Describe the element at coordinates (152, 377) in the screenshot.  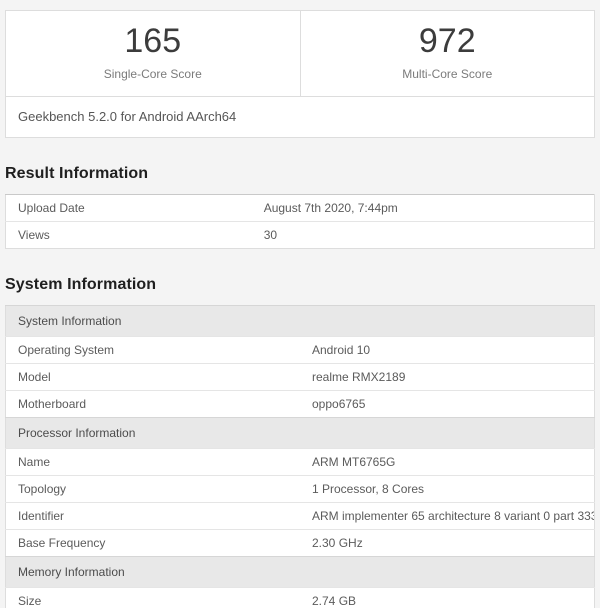
I see `row-label: Model` at that location.